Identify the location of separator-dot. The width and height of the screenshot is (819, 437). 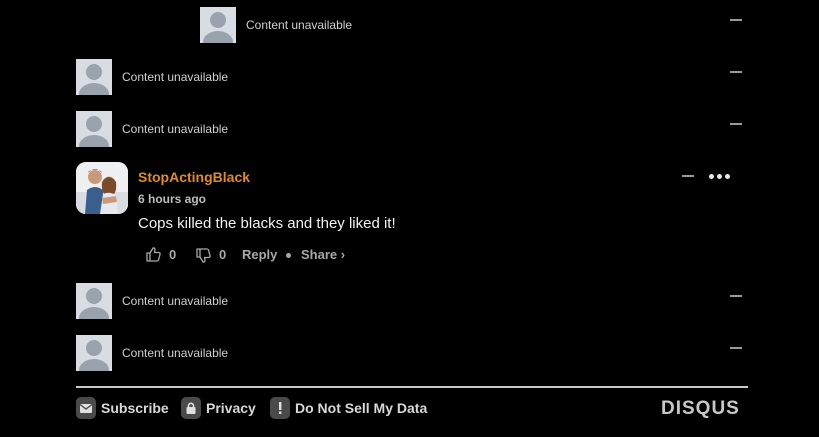
(288, 255).